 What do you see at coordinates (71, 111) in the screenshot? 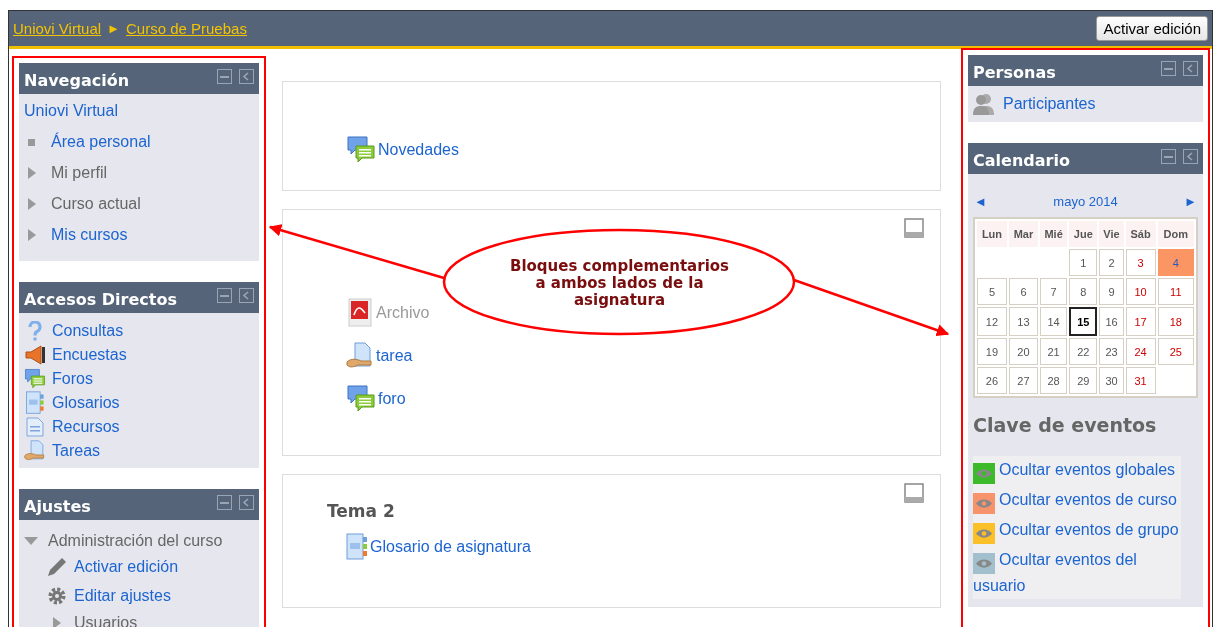
I see `nav-item: Uniovi Virtual` at bounding box center [71, 111].